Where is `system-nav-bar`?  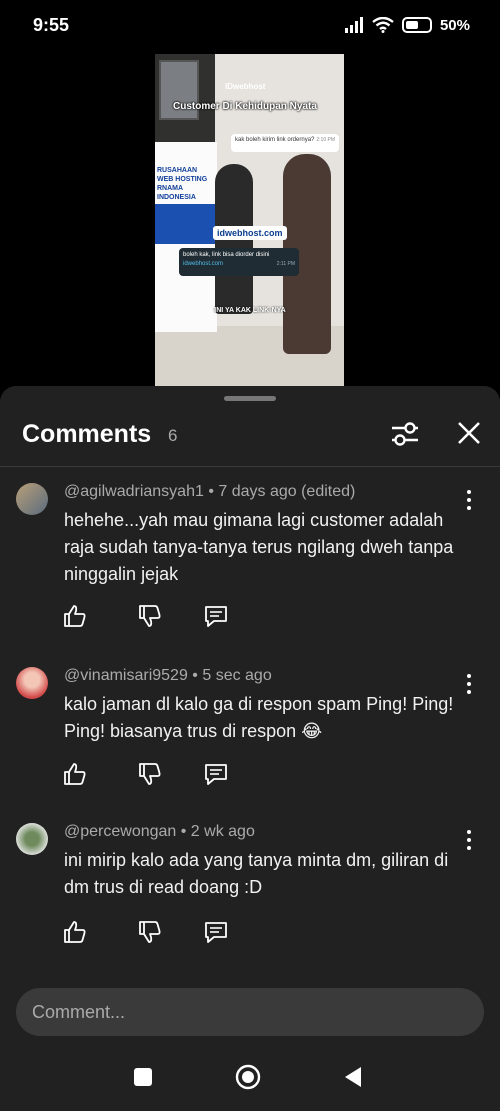 system-nav-bar is located at coordinates (250, 1075).